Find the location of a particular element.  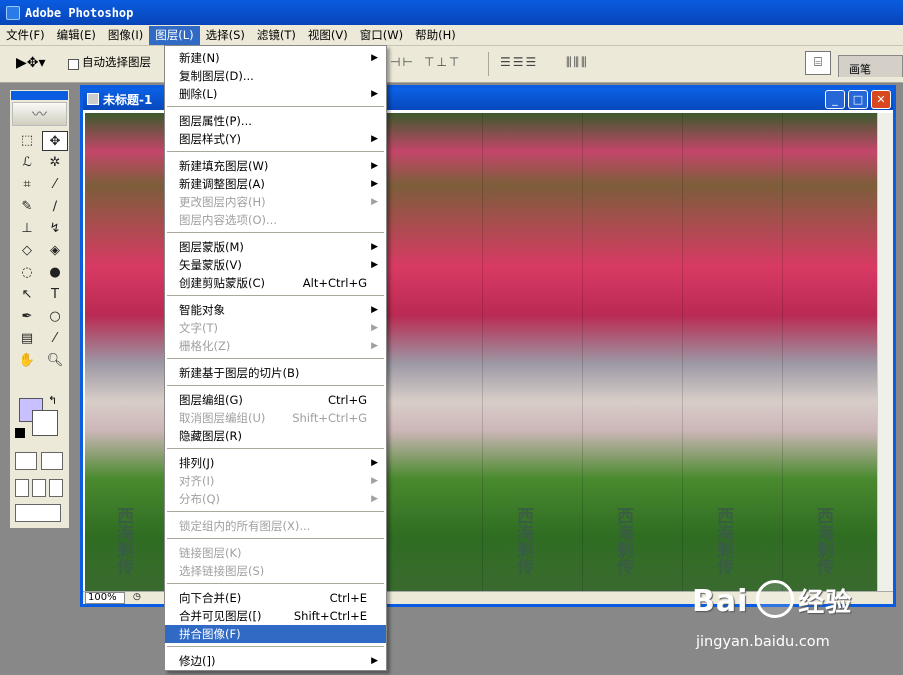

hand-tool-icon: ✋ is located at coordinates (27, 361).